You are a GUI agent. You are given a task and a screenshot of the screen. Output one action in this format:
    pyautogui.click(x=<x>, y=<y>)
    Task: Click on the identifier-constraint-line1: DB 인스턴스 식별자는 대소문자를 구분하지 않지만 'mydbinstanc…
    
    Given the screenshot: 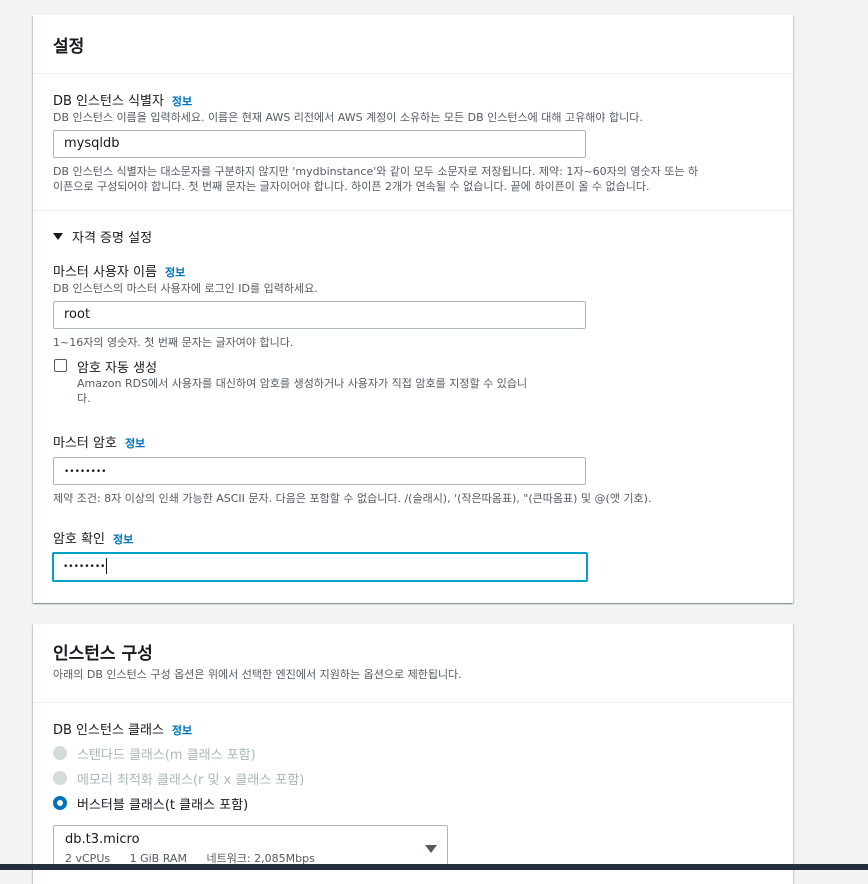 What is the action you would take?
    pyautogui.click(x=376, y=171)
    